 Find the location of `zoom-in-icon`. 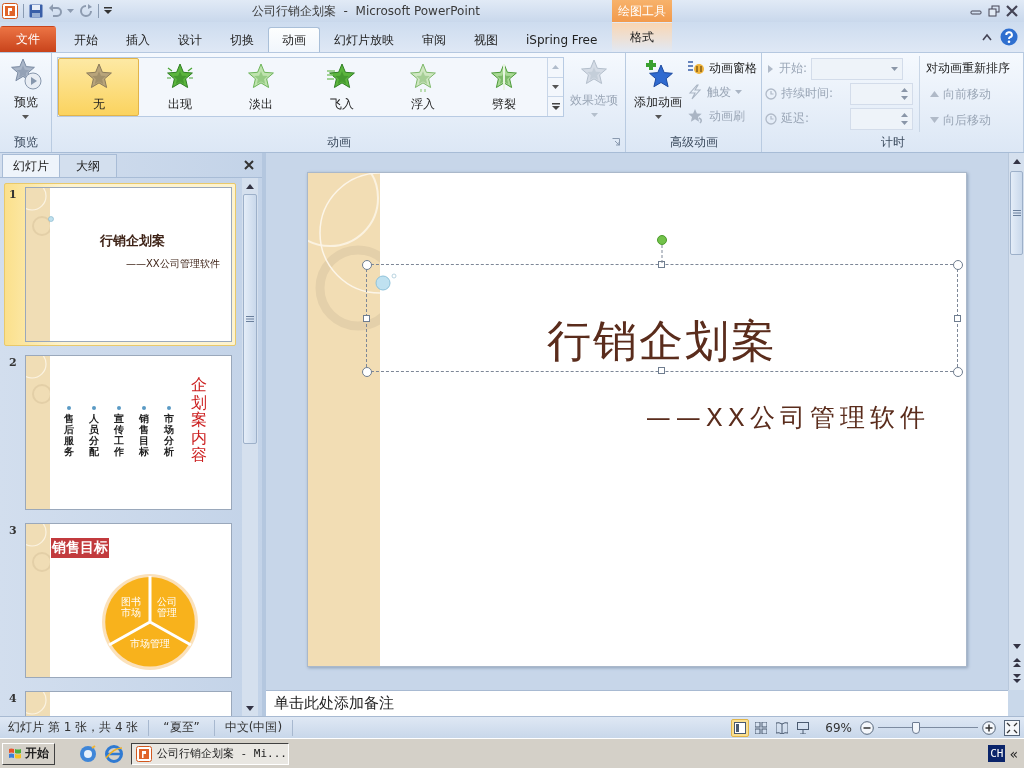

zoom-in-icon is located at coordinates (989, 727).